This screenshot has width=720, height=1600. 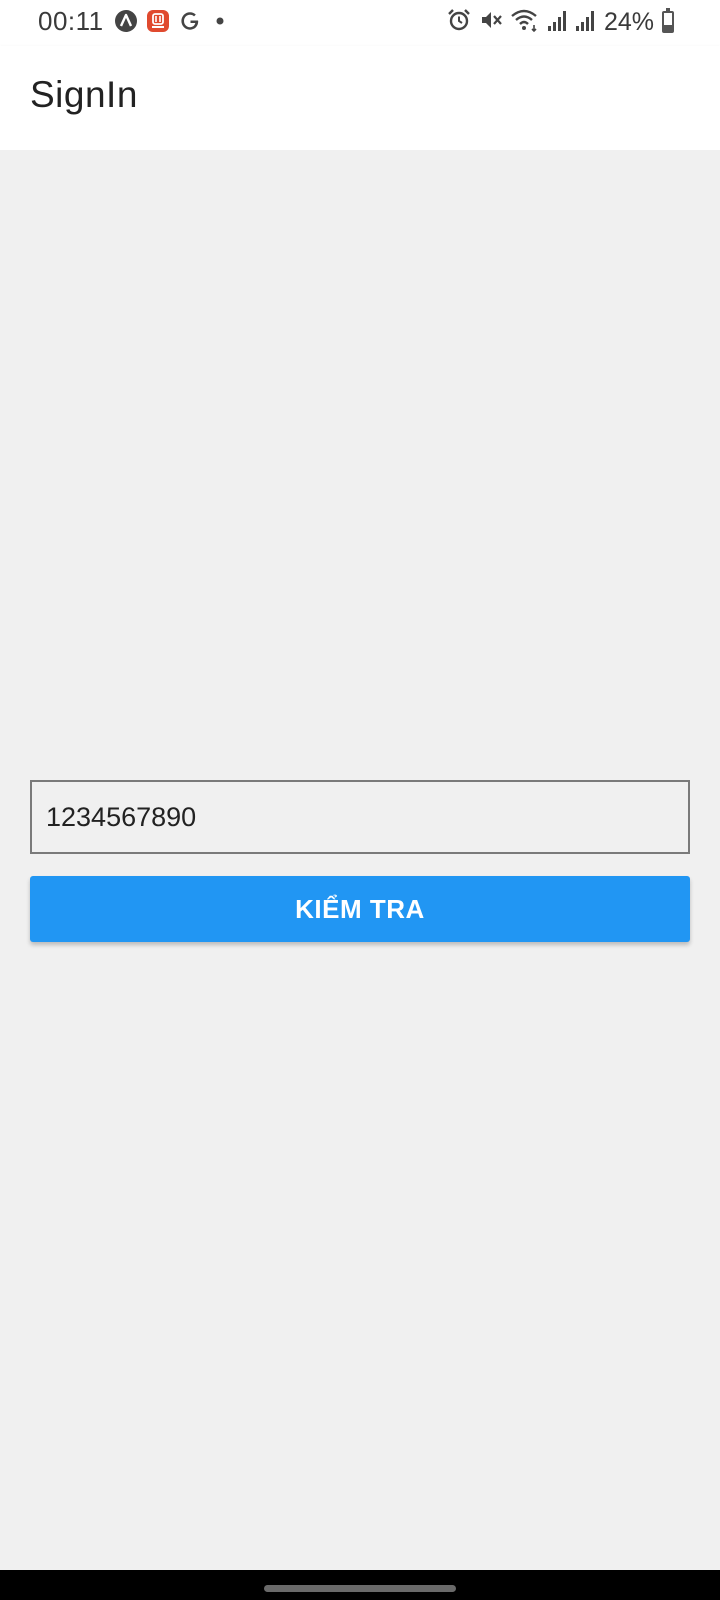 I want to click on app-bar: SignIn, so click(x=360, y=98).